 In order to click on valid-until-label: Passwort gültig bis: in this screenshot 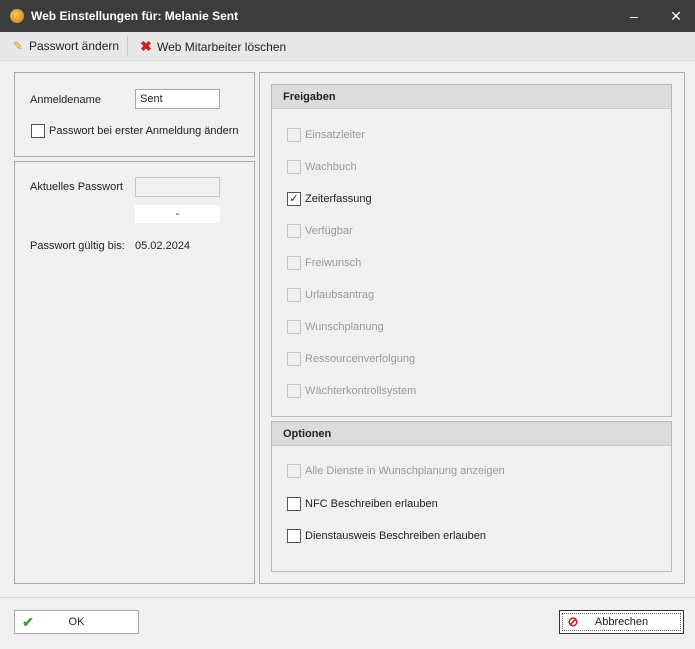, I will do `click(77, 246)`.